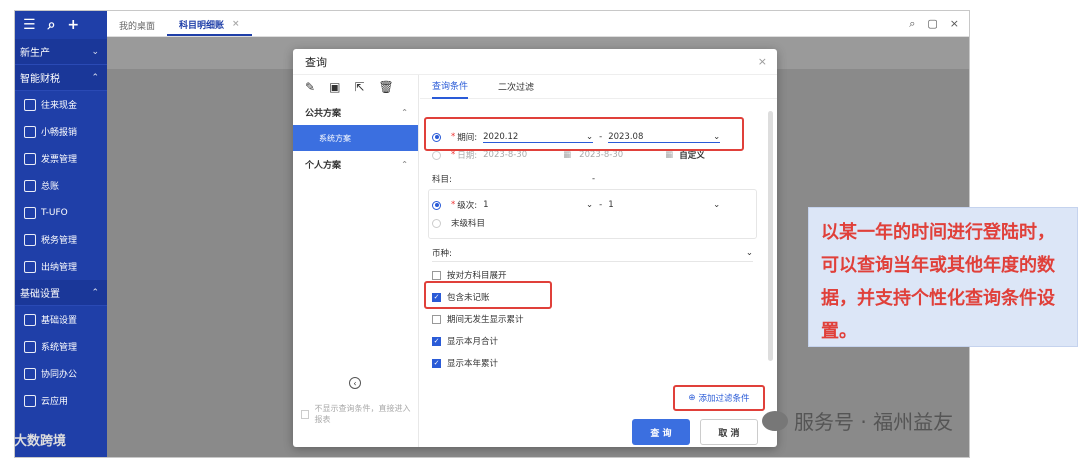 This screenshot has width=1080, height=463. I want to click on edit-icon: ✎, so click(310, 87).